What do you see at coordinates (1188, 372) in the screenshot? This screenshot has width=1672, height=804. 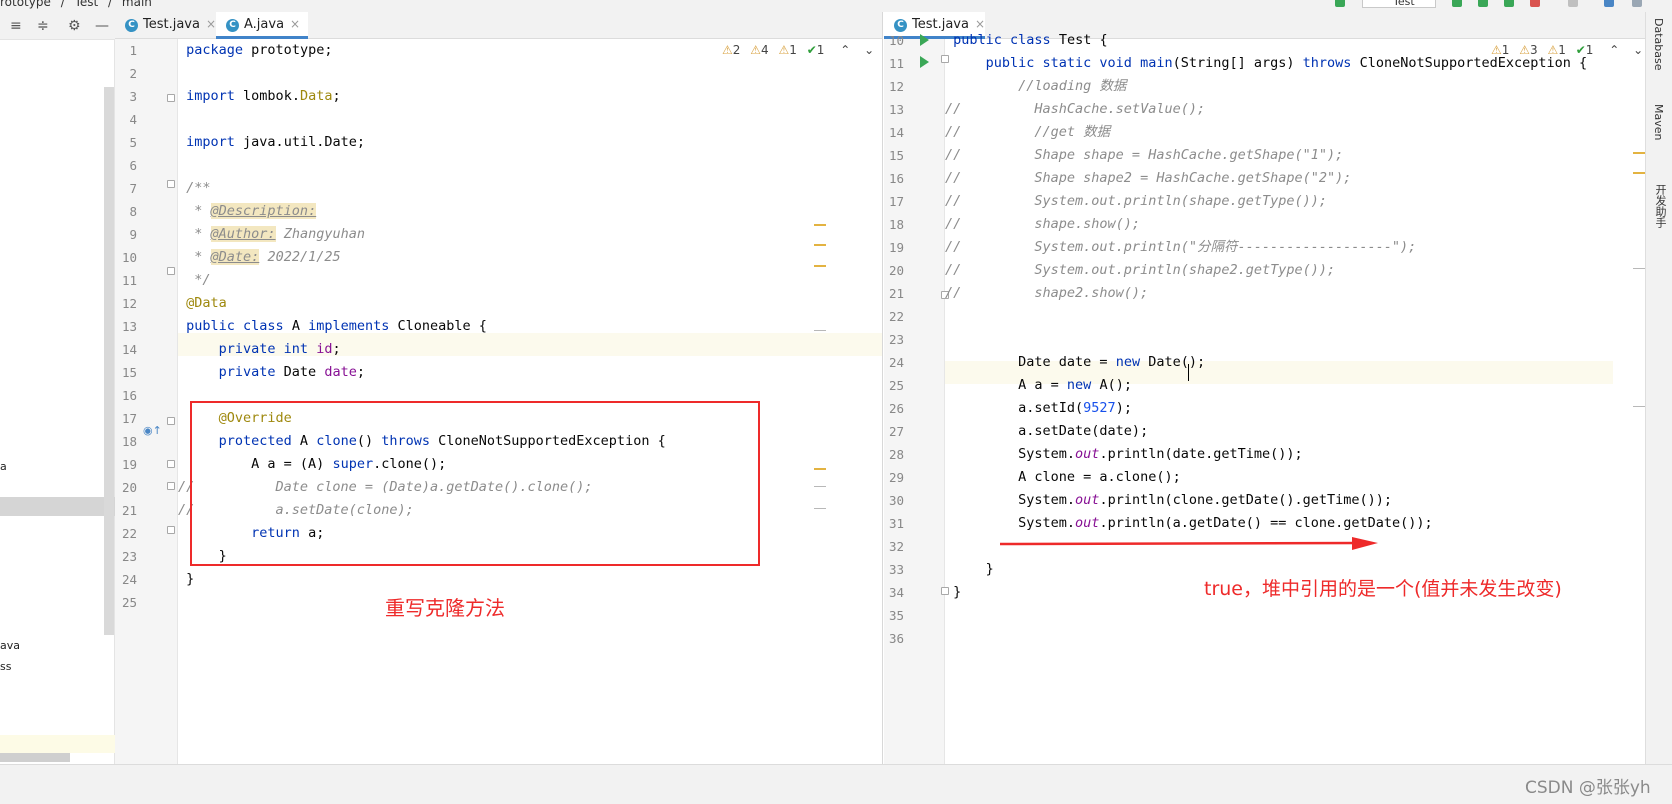 I see `text-cursor` at bounding box center [1188, 372].